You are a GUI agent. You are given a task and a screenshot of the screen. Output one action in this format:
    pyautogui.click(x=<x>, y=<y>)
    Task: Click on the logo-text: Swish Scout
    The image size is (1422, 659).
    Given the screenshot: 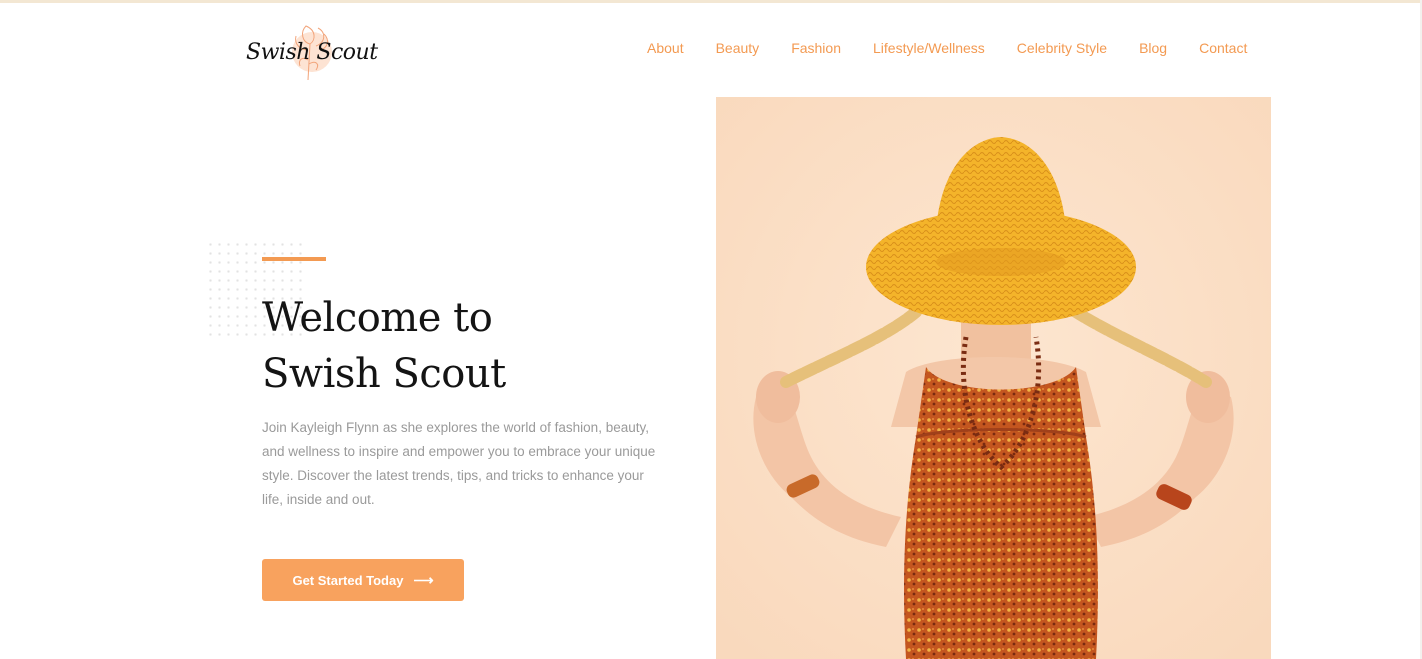 What is the action you would take?
    pyautogui.click(x=312, y=52)
    